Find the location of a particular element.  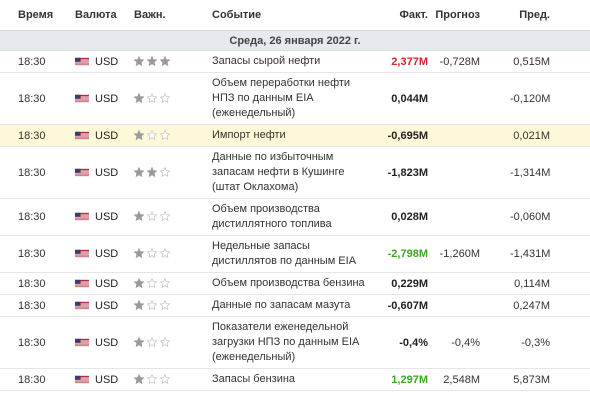

header-actual: Факт. is located at coordinates (402, 15).